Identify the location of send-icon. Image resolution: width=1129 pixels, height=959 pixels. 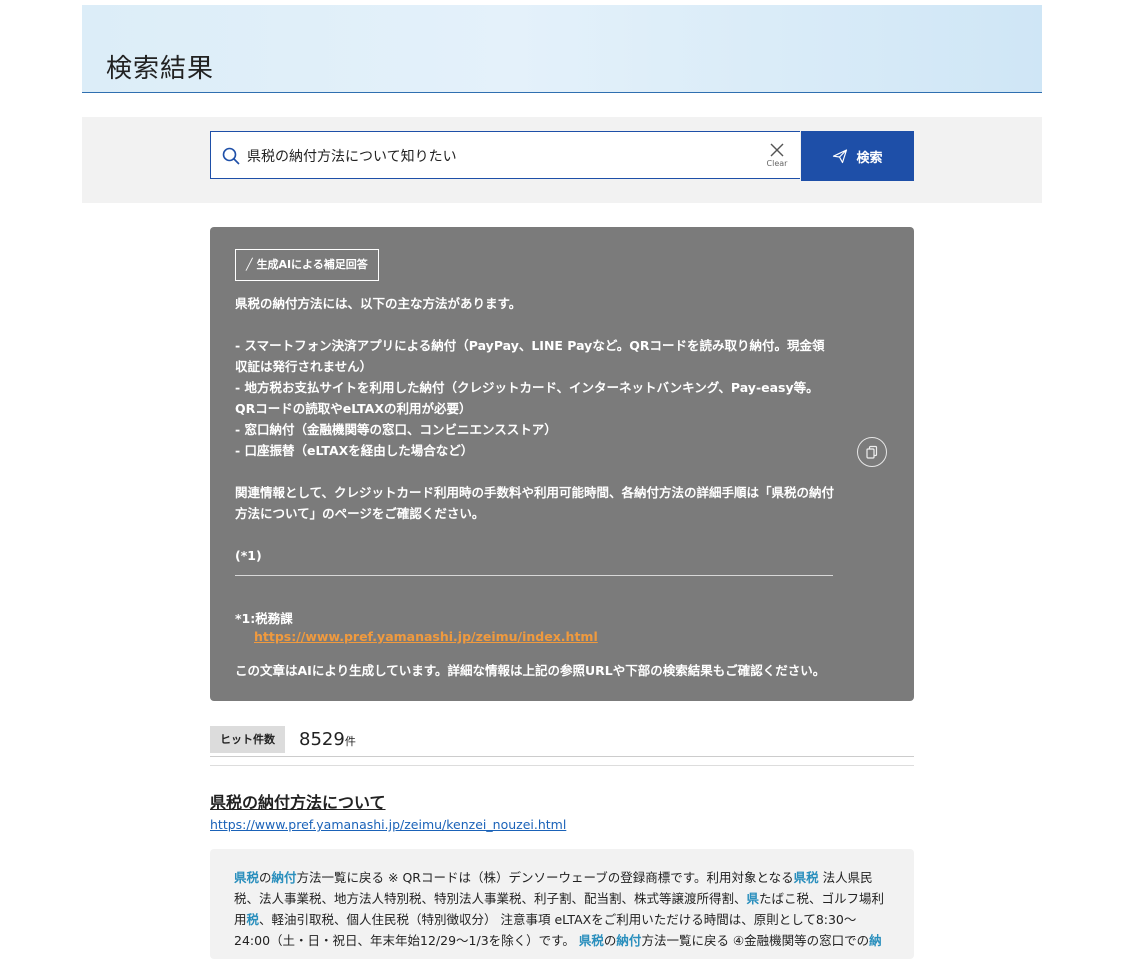
(840, 156).